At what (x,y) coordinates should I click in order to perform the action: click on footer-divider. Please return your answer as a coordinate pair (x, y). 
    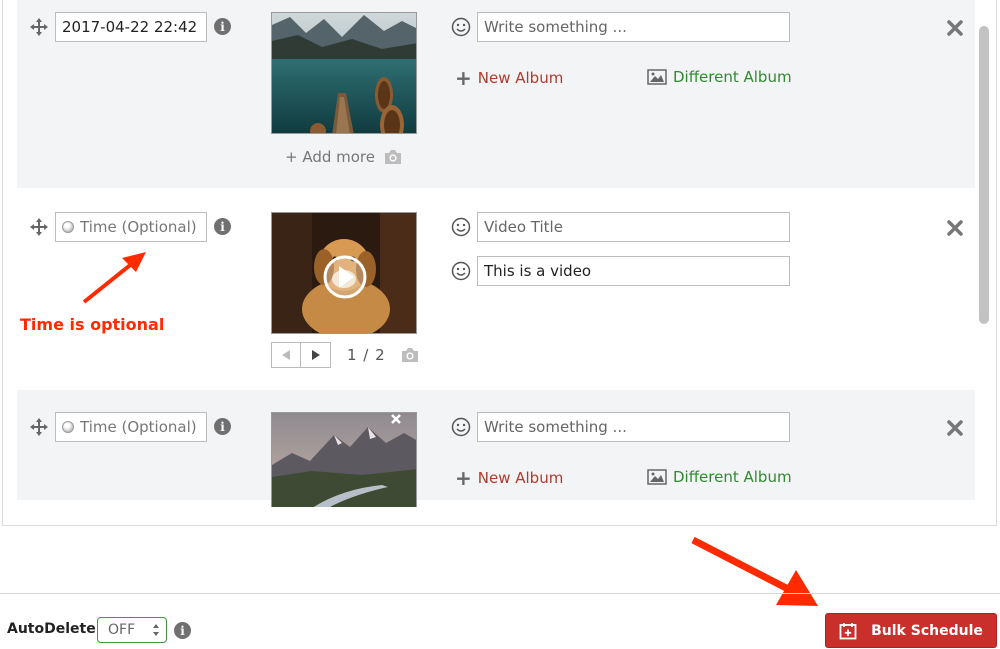
    Looking at the image, I should click on (500, 593).